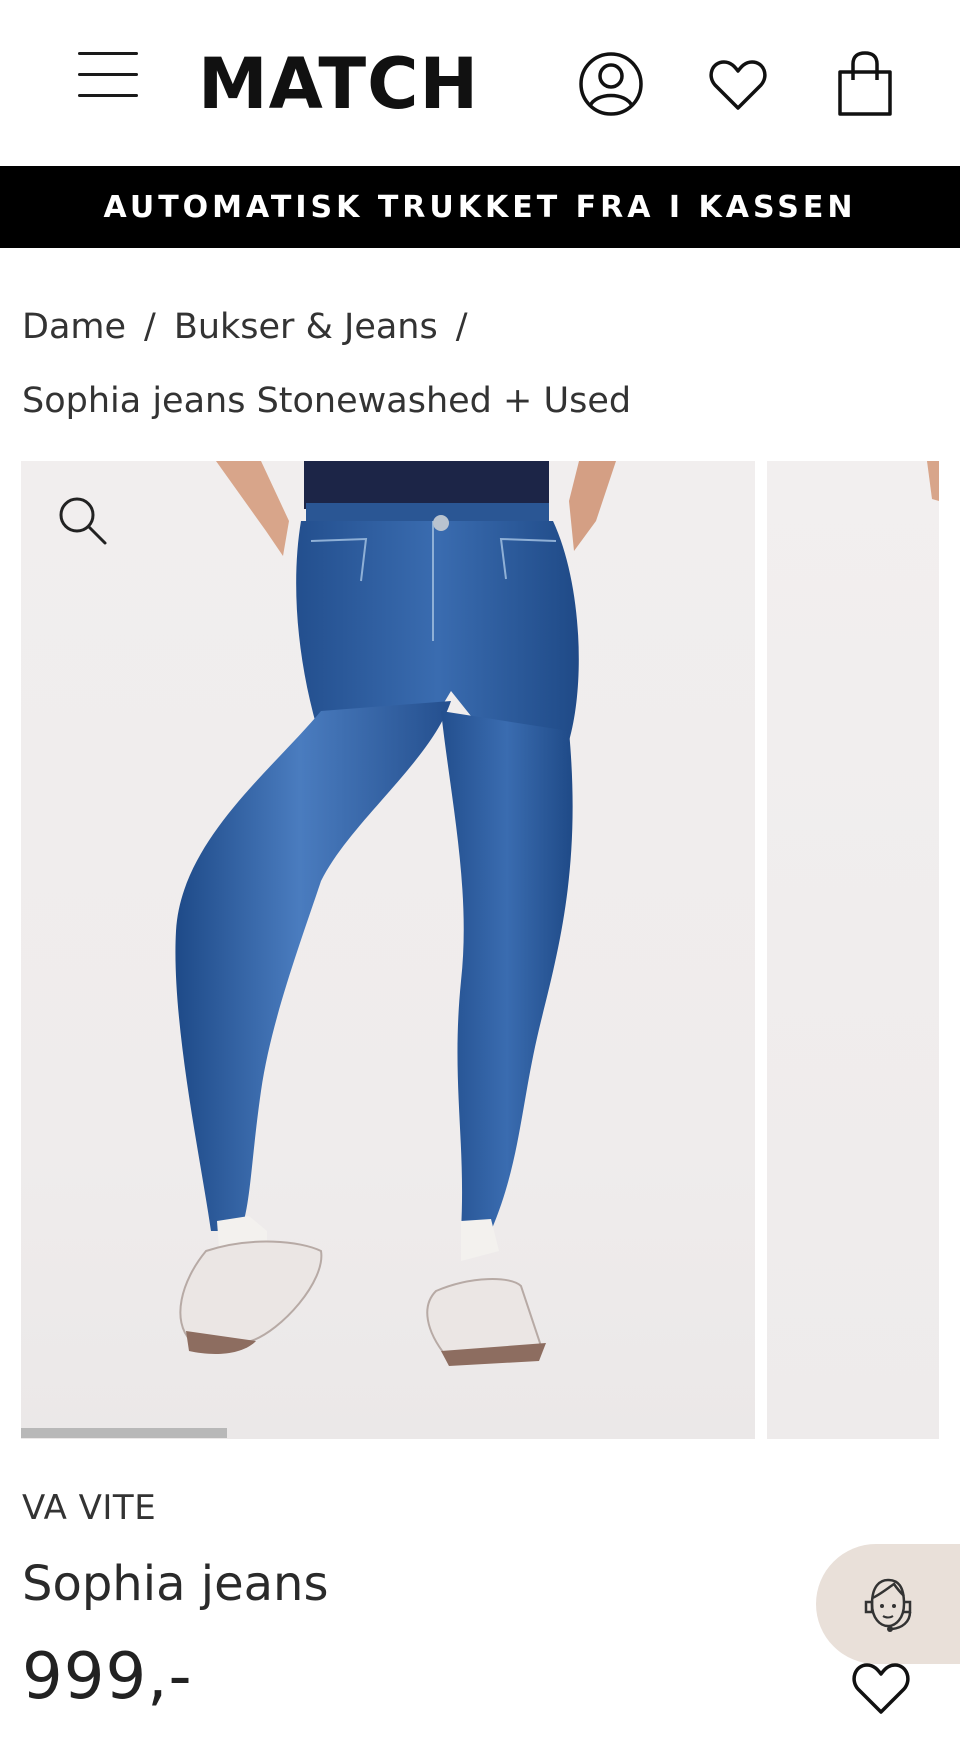  What do you see at coordinates (933, 481) in the screenshot?
I see `product-photo-next` at bounding box center [933, 481].